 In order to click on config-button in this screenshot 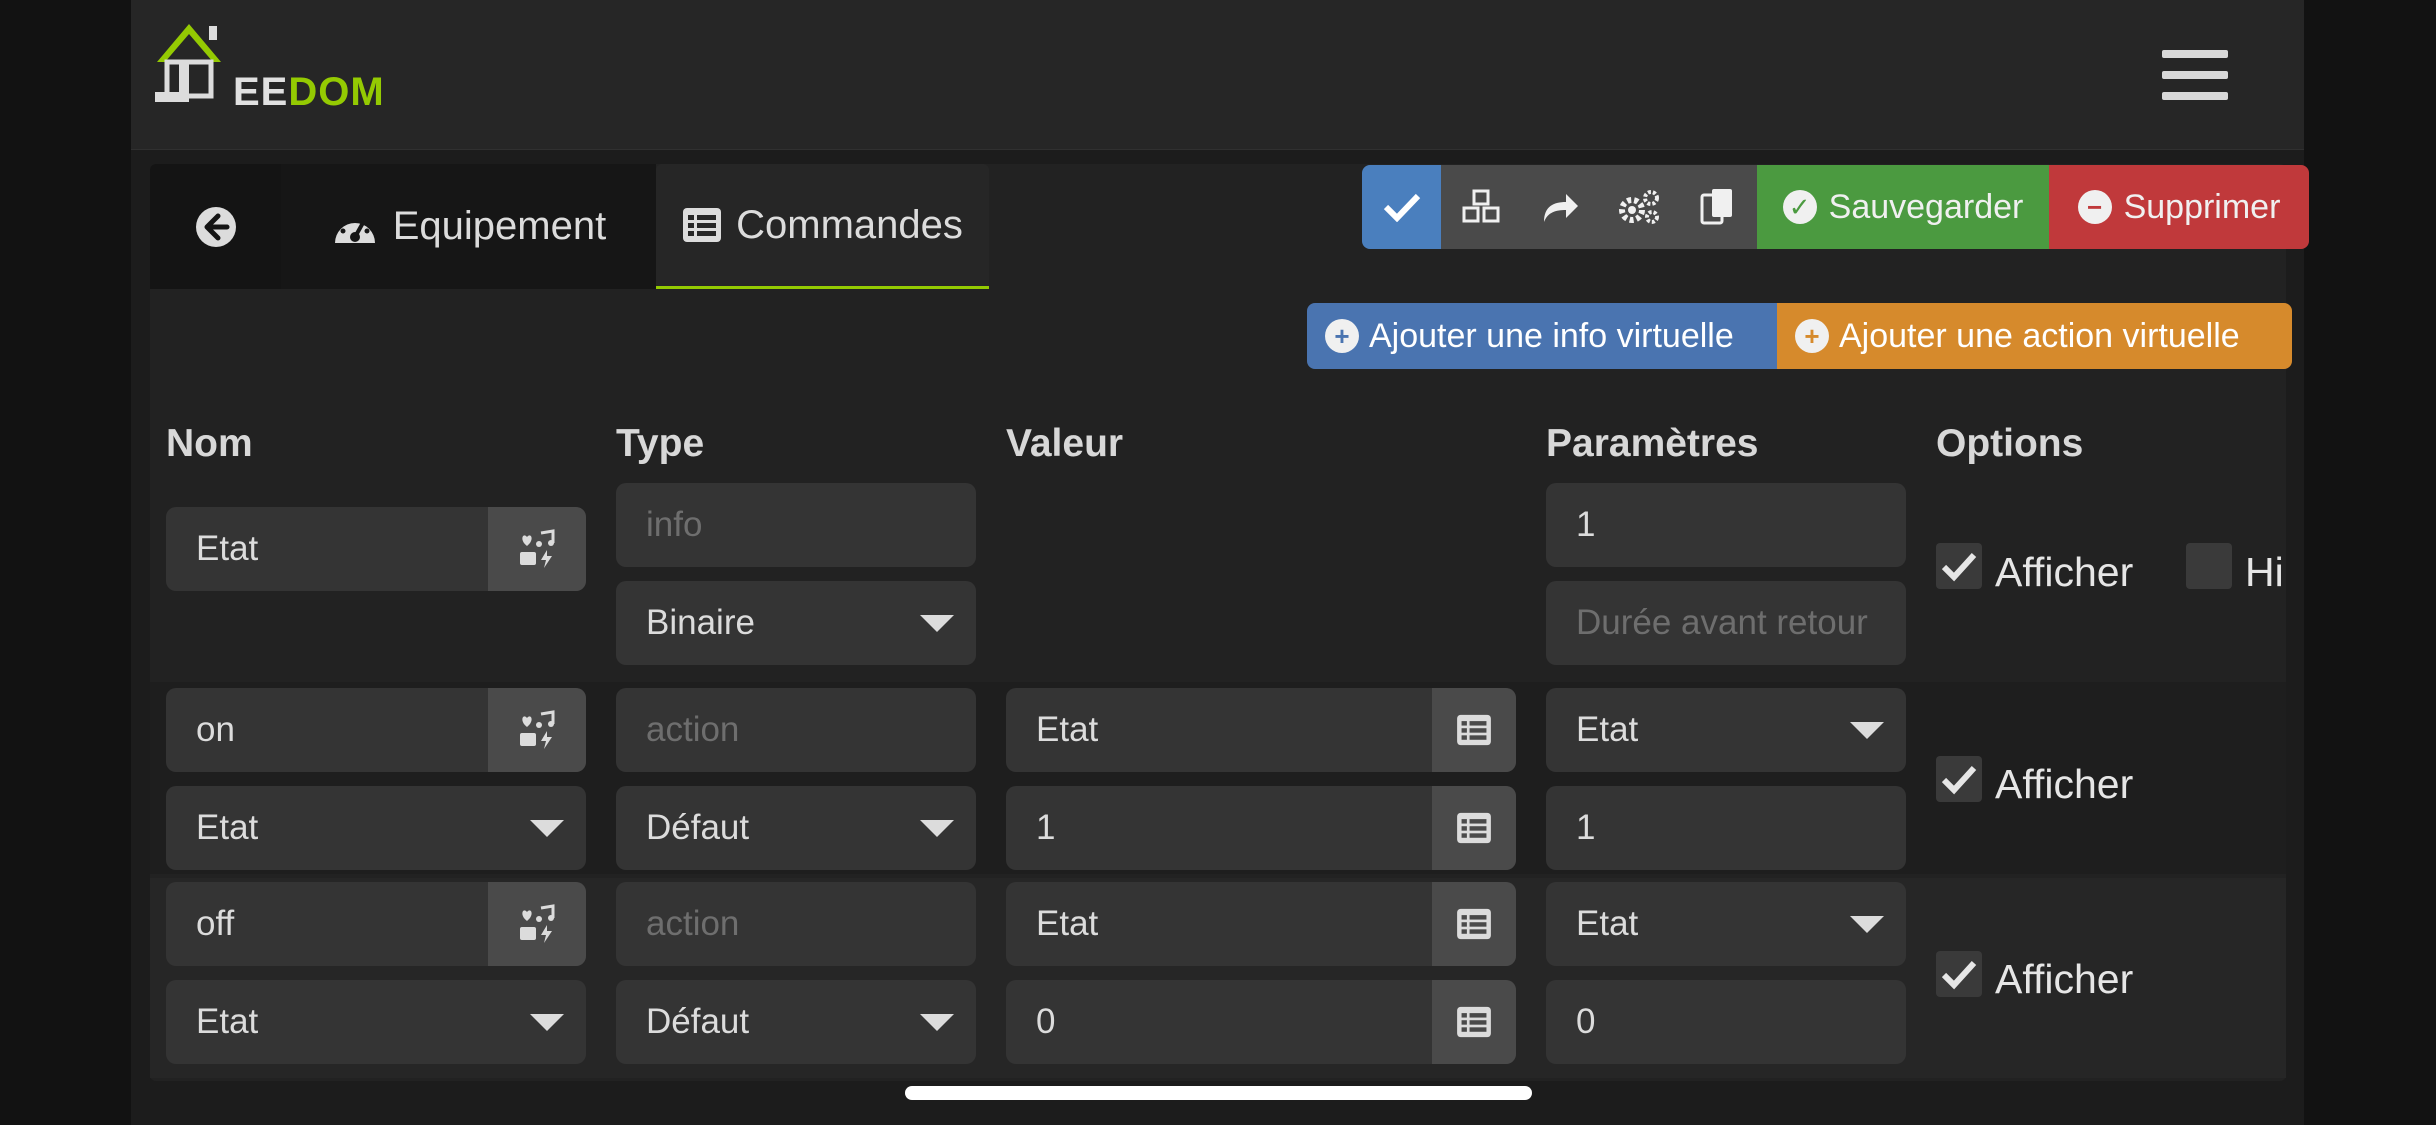, I will do `click(1638, 207)`.